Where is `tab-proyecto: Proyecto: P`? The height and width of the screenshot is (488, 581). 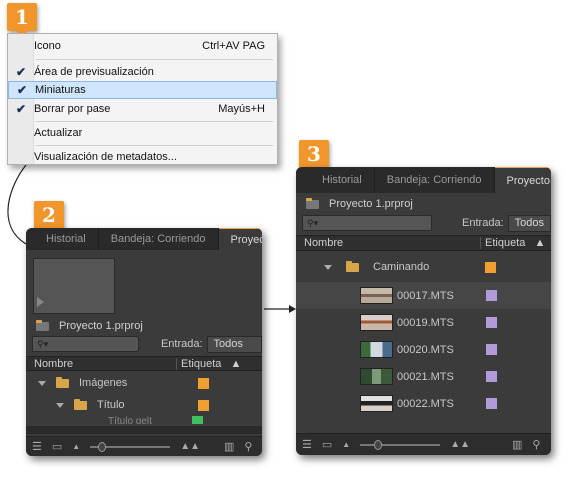
tab-proyecto: Proyecto: P is located at coordinates (522, 180).